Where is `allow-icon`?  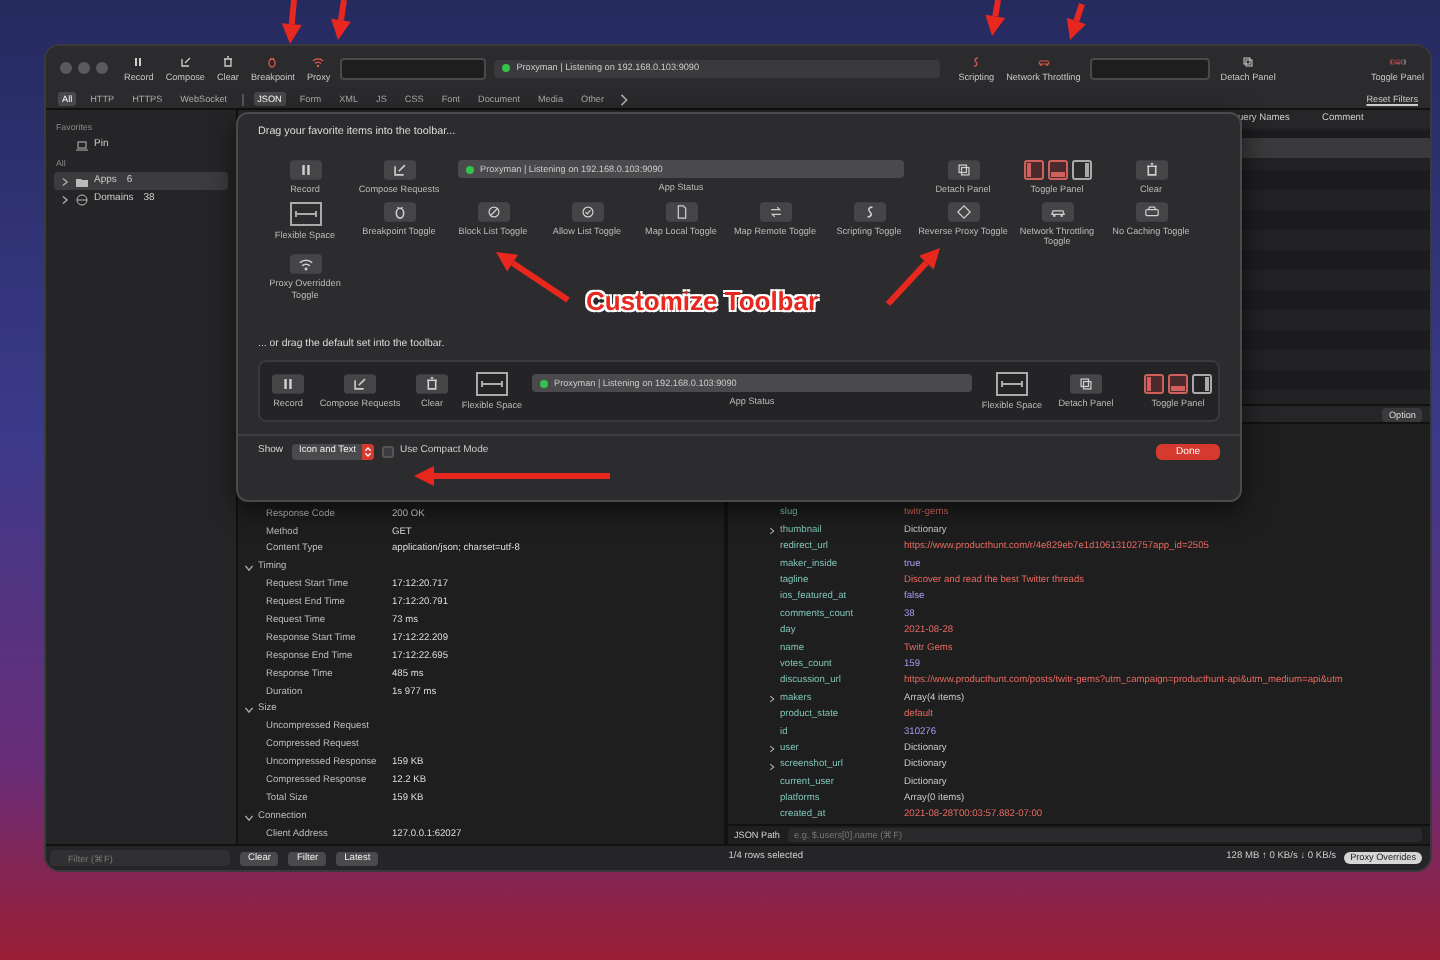
allow-icon is located at coordinates (587, 211).